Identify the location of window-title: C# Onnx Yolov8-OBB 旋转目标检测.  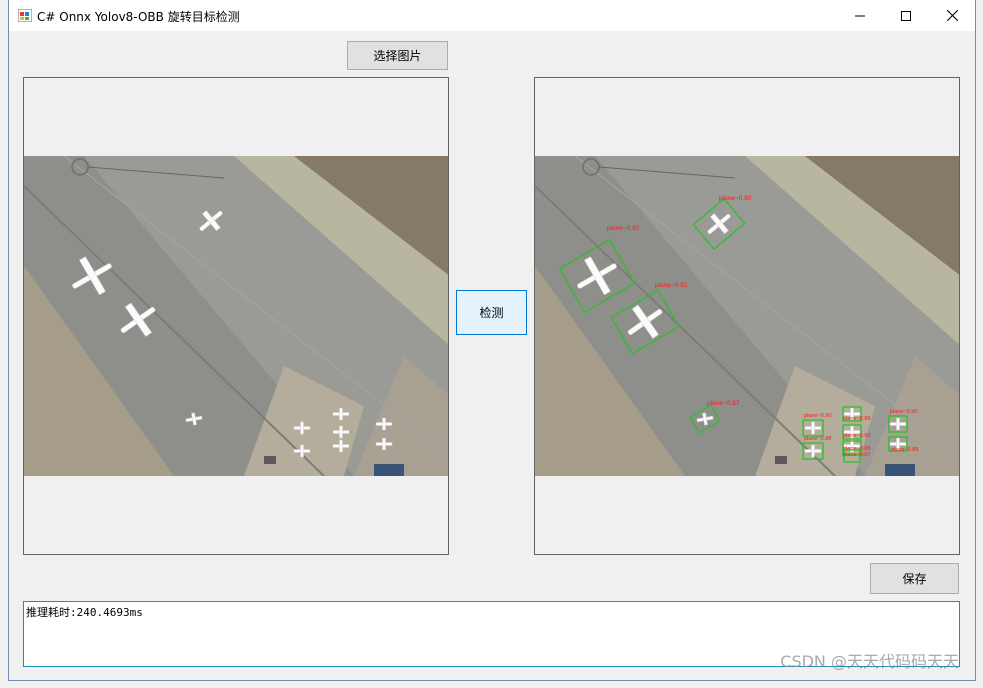
(138, 17).